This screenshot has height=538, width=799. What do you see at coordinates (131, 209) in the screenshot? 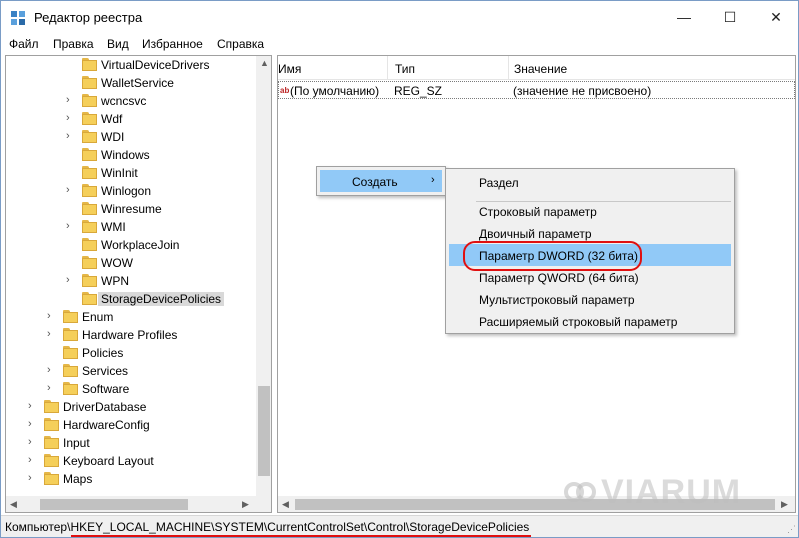
I see `tree-item: Winresume` at bounding box center [131, 209].